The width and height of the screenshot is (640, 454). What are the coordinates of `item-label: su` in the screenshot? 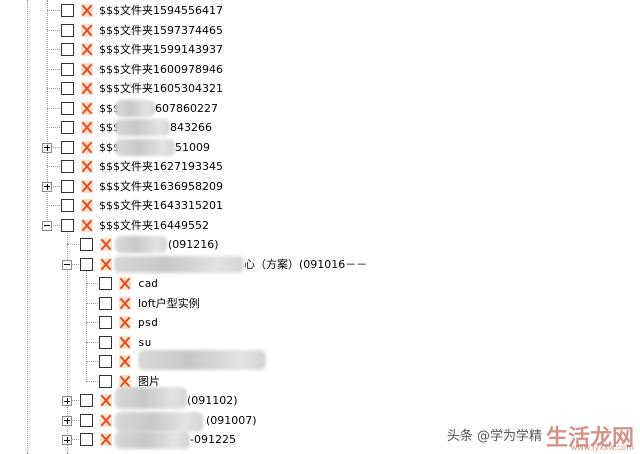 It's located at (145, 342).